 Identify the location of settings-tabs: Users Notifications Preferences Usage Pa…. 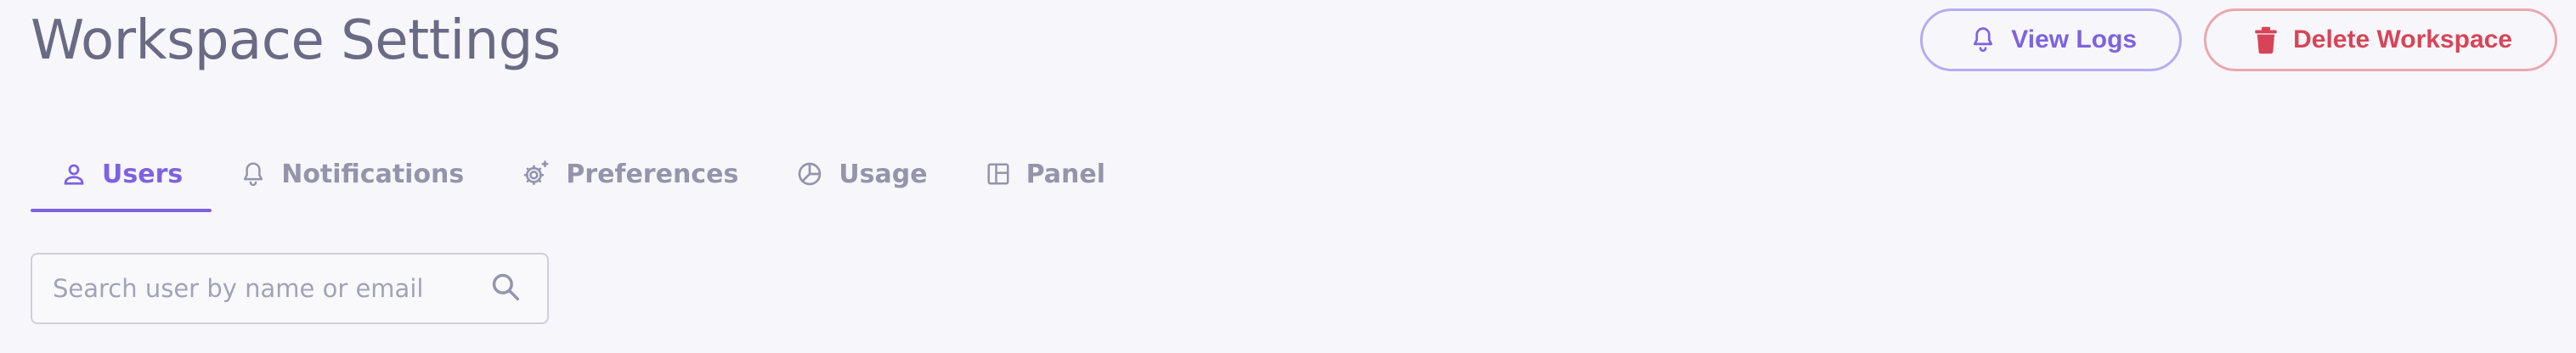
(582, 174).